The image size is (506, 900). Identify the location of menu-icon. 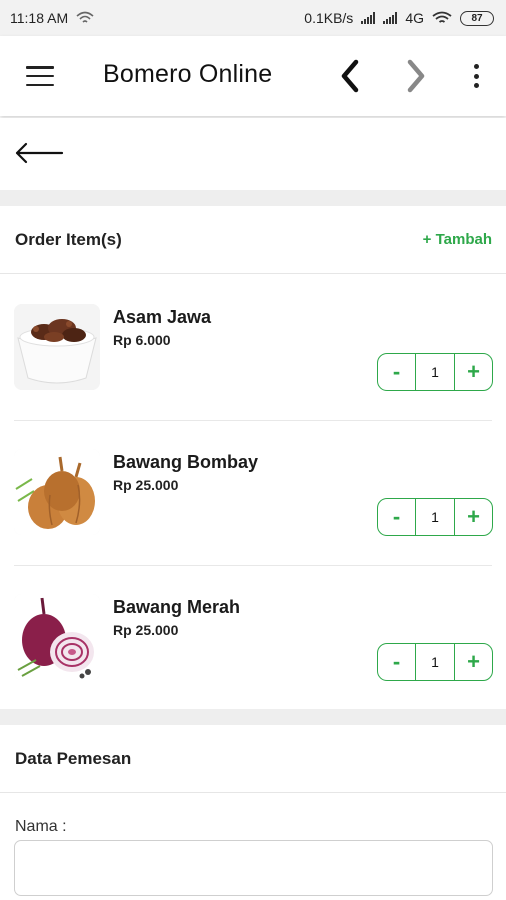
(40, 76).